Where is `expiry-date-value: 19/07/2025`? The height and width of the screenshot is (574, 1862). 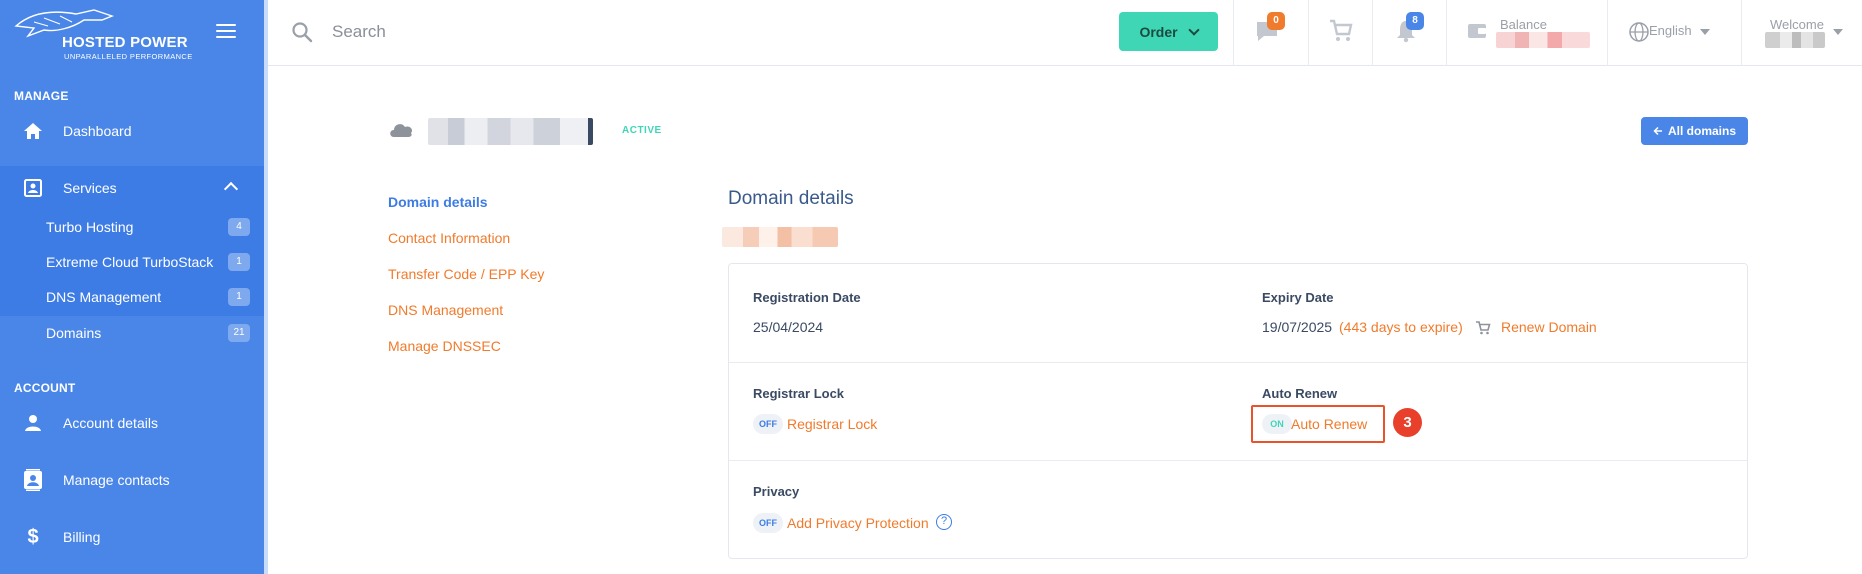
expiry-date-value: 19/07/2025 is located at coordinates (1297, 327).